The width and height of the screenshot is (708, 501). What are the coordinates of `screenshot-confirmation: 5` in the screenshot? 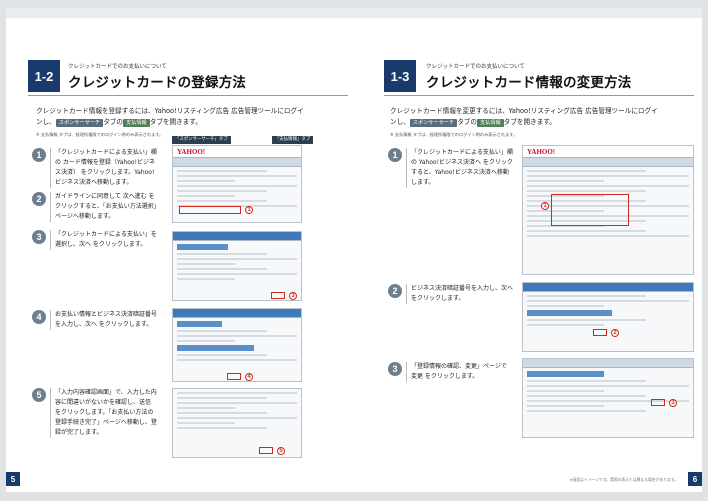 It's located at (237, 423).